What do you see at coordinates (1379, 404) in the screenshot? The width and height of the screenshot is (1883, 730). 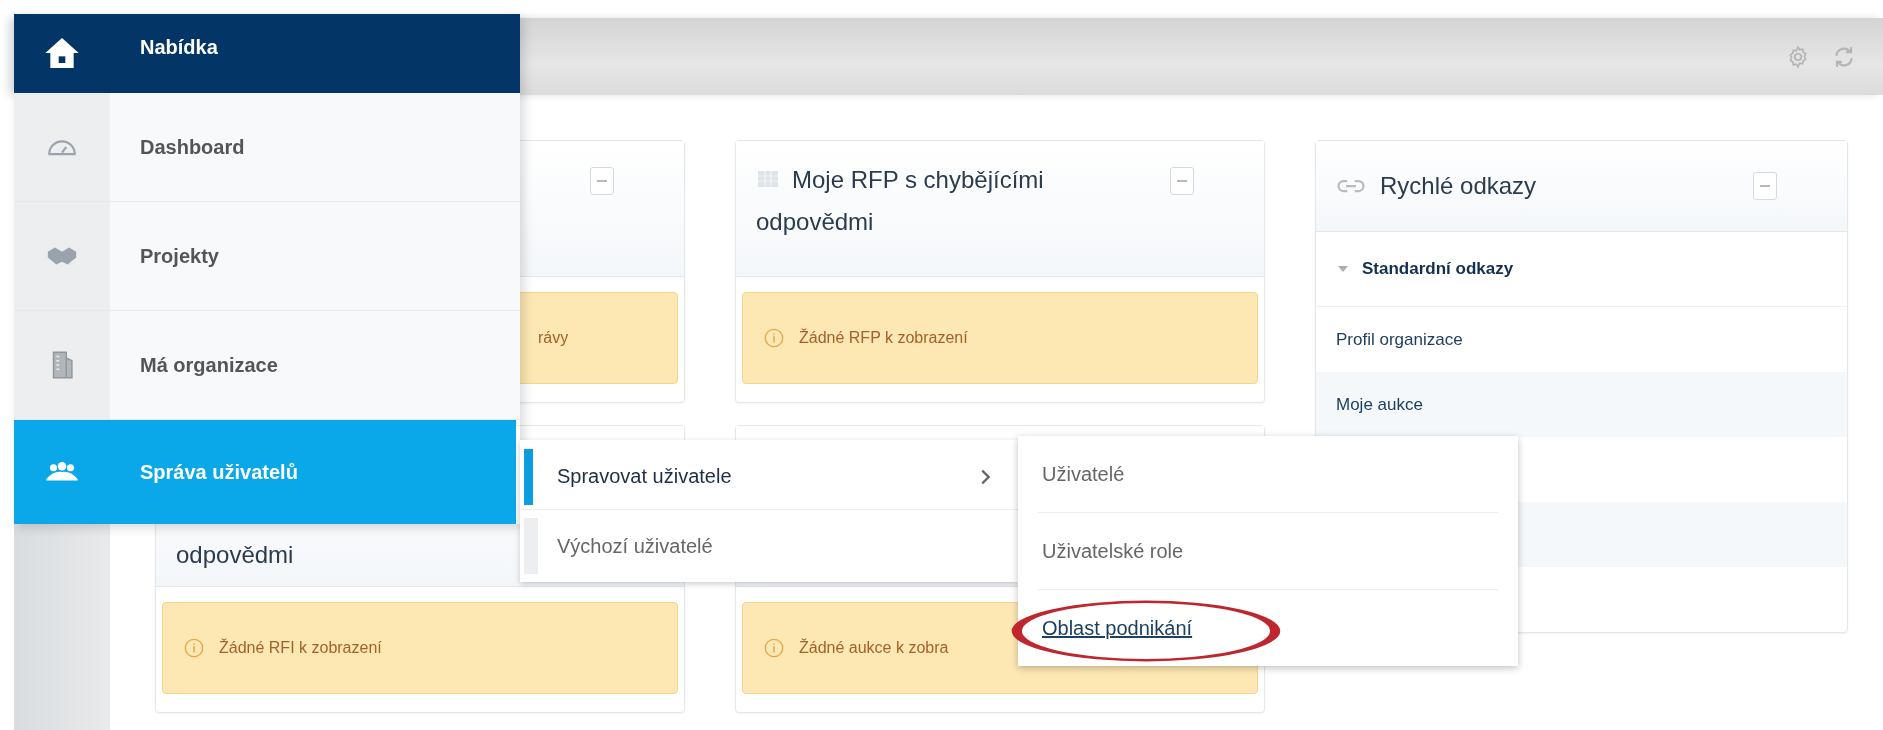 I see `quick-link: Moje aukce` at bounding box center [1379, 404].